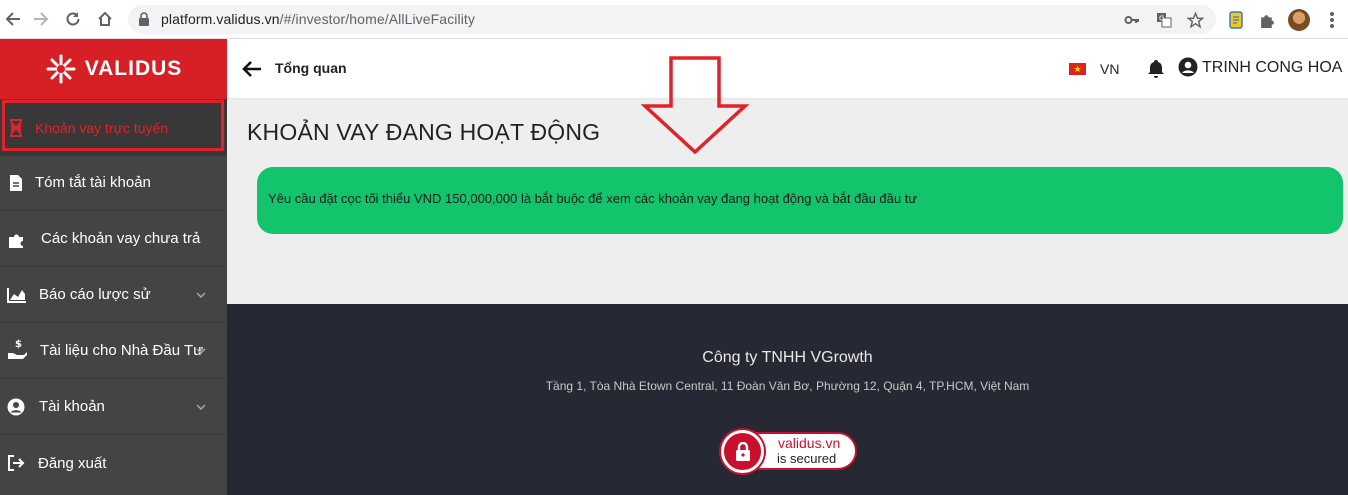  I want to click on home-icon, so click(105, 19).